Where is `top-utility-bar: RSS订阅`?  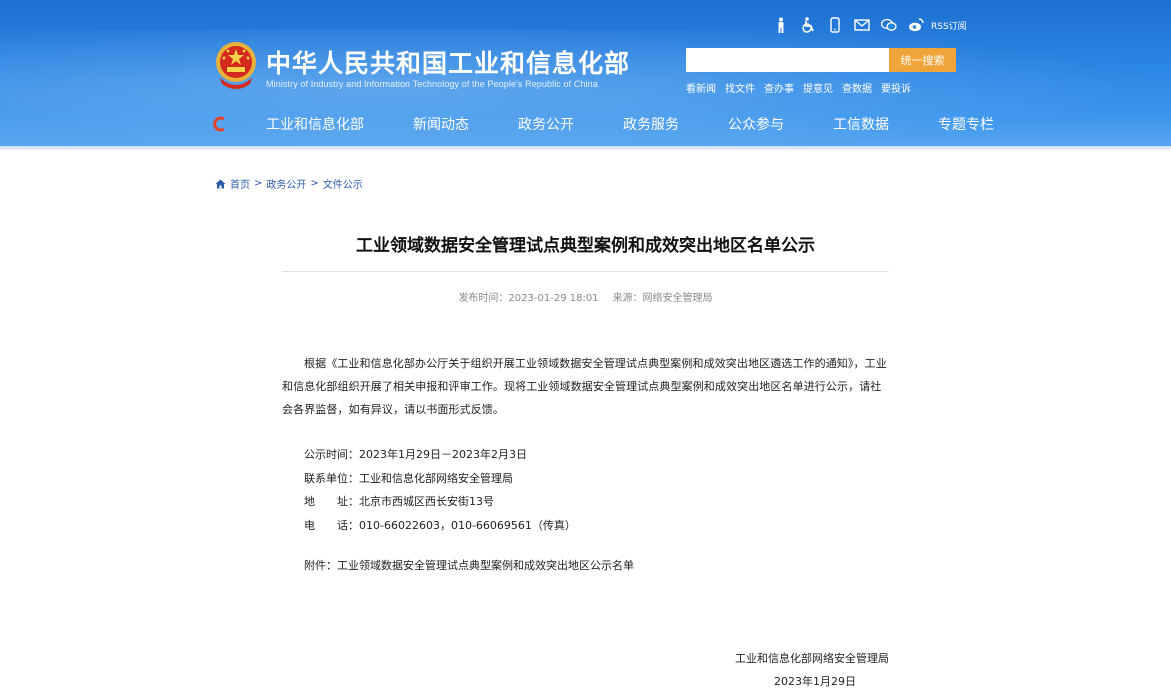
top-utility-bar: RSS订阅 is located at coordinates (869, 25).